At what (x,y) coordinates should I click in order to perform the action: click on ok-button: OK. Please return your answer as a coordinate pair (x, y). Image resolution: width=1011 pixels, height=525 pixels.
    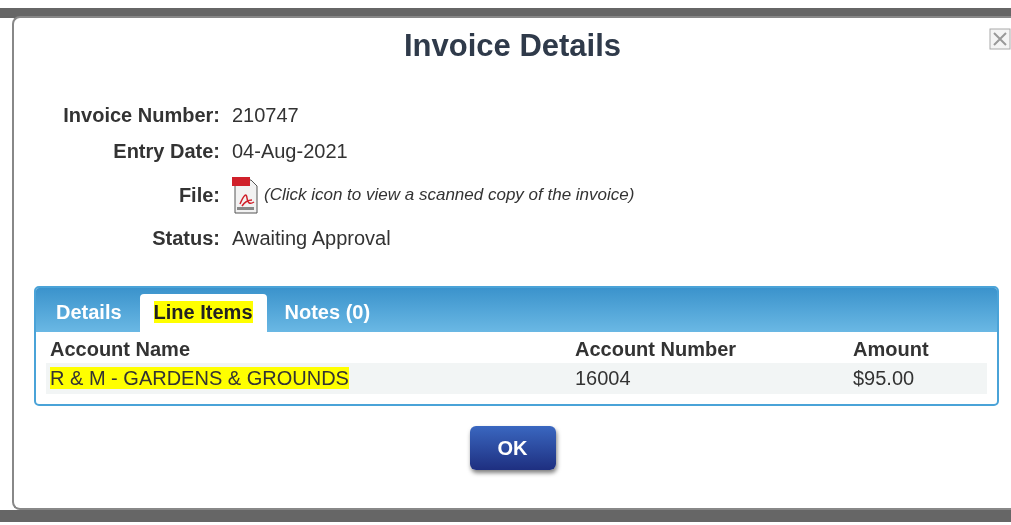
    Looking at the image, I should click on (512, 448).